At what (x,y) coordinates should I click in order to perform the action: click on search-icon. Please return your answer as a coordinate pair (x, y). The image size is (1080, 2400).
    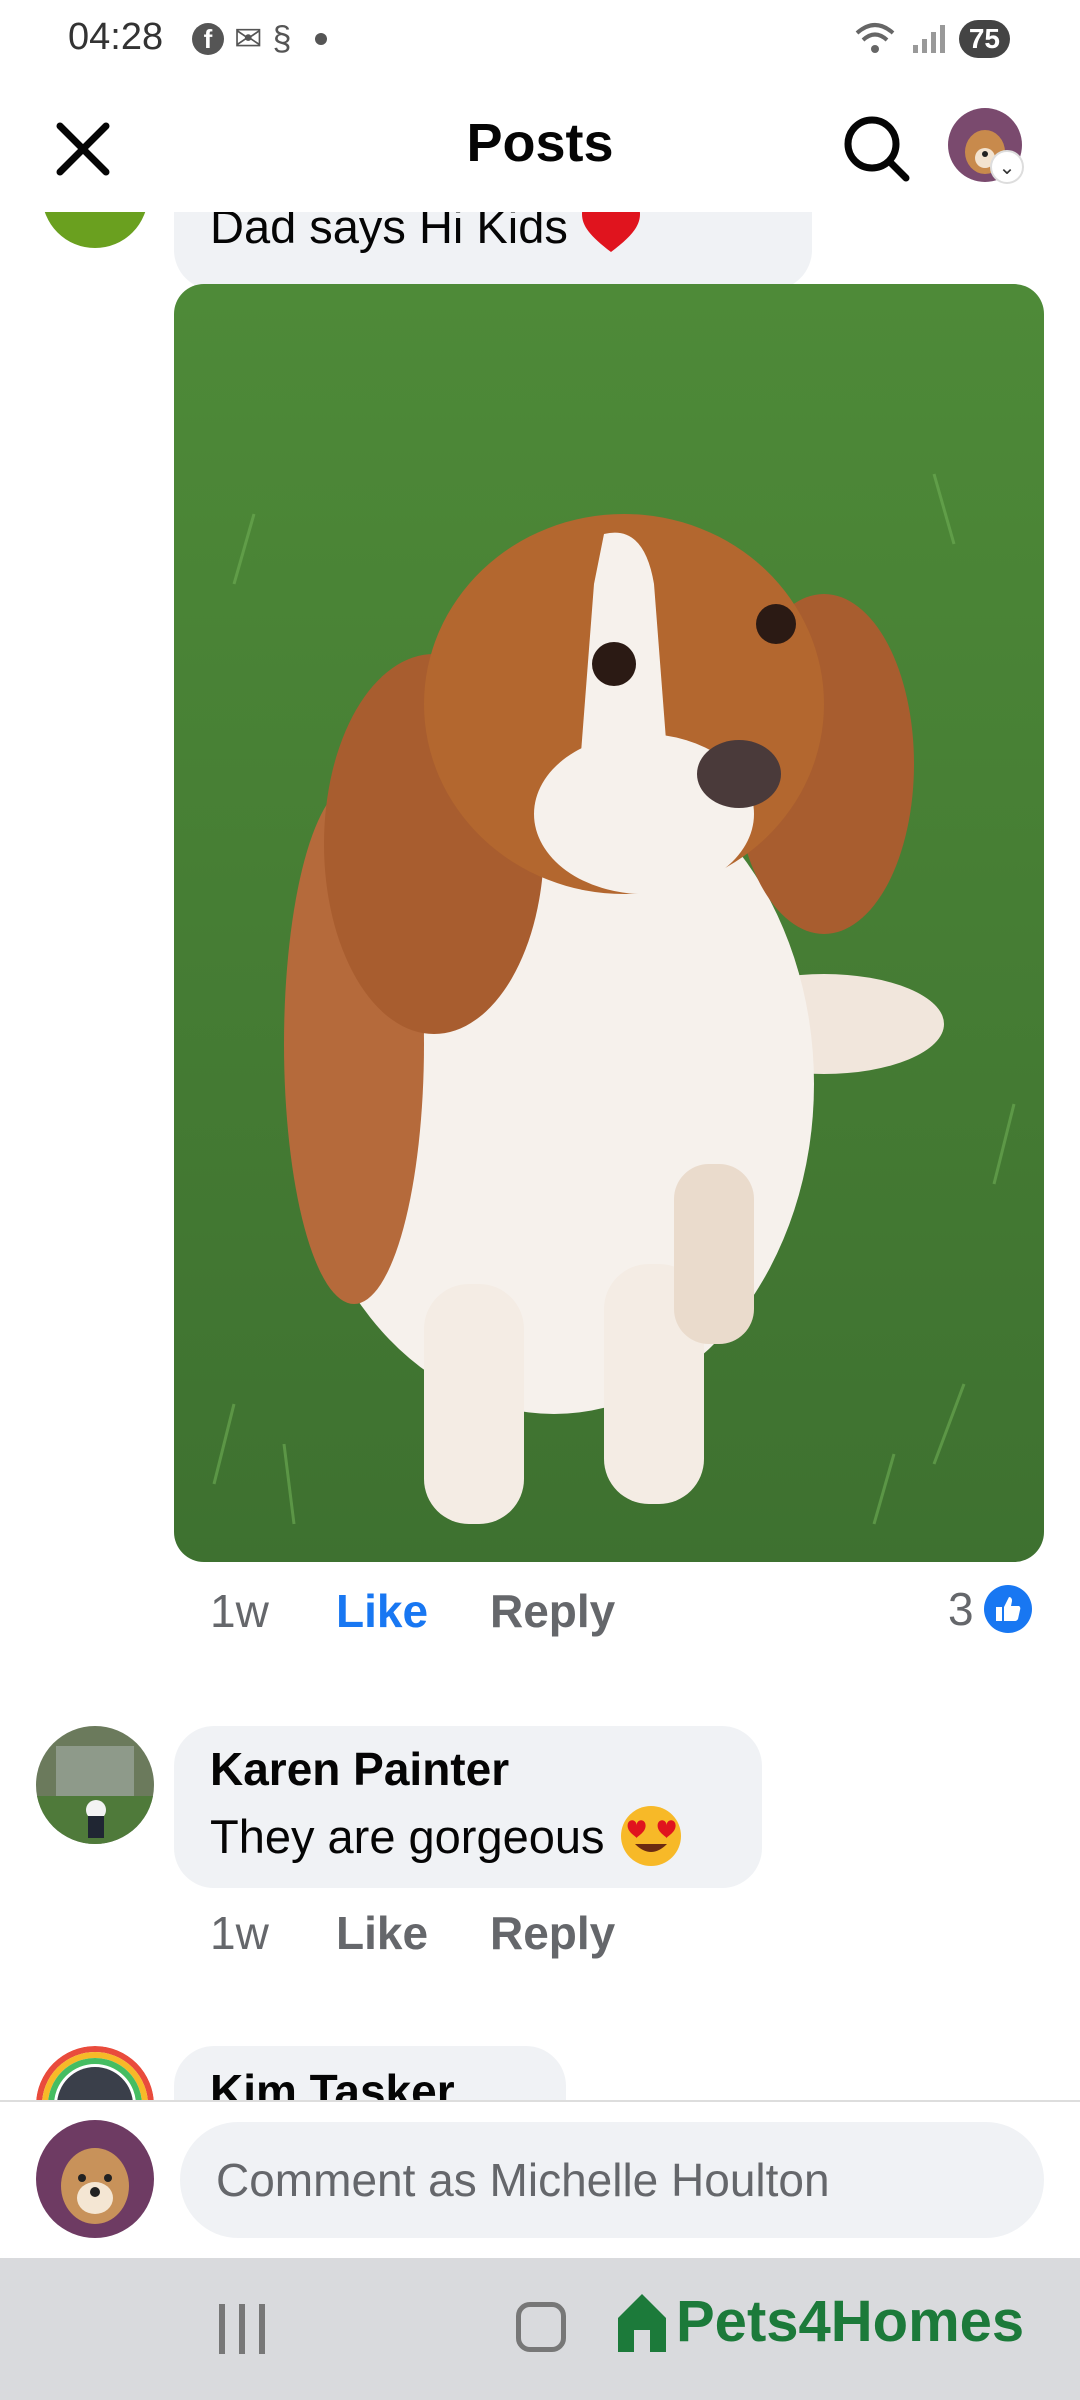
    Looking at the image, I should click on (877, 149).